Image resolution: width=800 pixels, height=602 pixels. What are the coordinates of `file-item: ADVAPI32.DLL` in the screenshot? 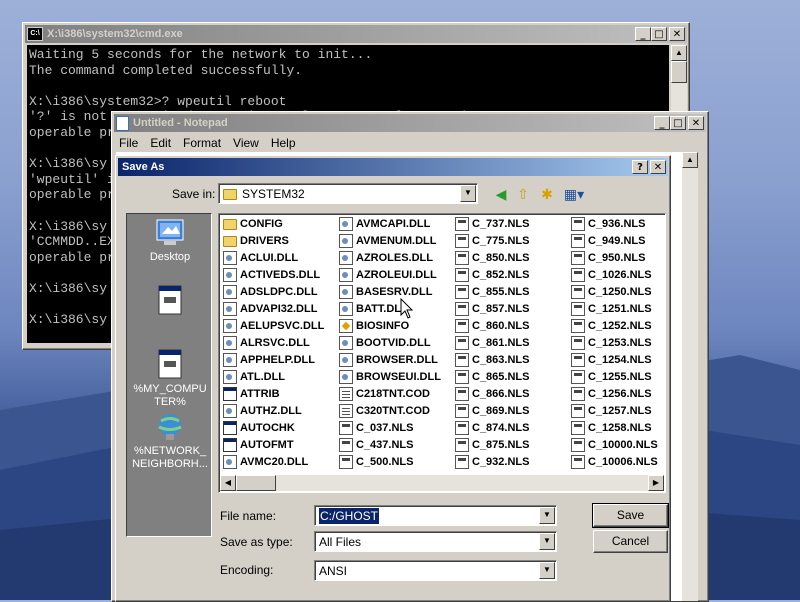 It's located at (273, 308).